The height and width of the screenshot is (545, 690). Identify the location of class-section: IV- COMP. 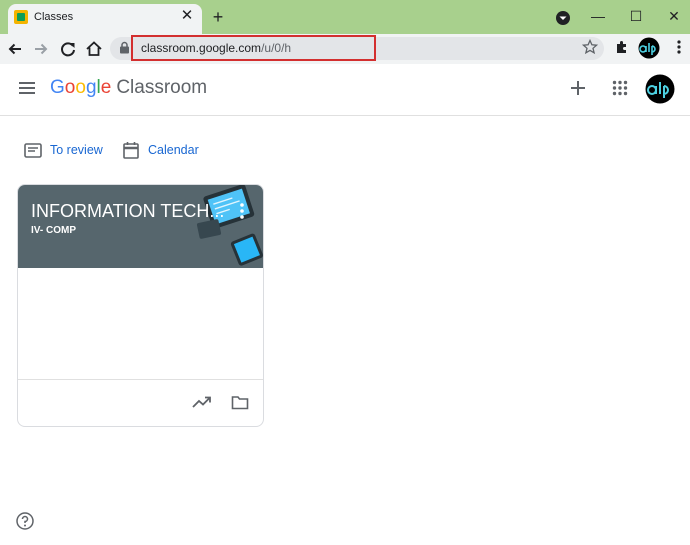
(54, 230).